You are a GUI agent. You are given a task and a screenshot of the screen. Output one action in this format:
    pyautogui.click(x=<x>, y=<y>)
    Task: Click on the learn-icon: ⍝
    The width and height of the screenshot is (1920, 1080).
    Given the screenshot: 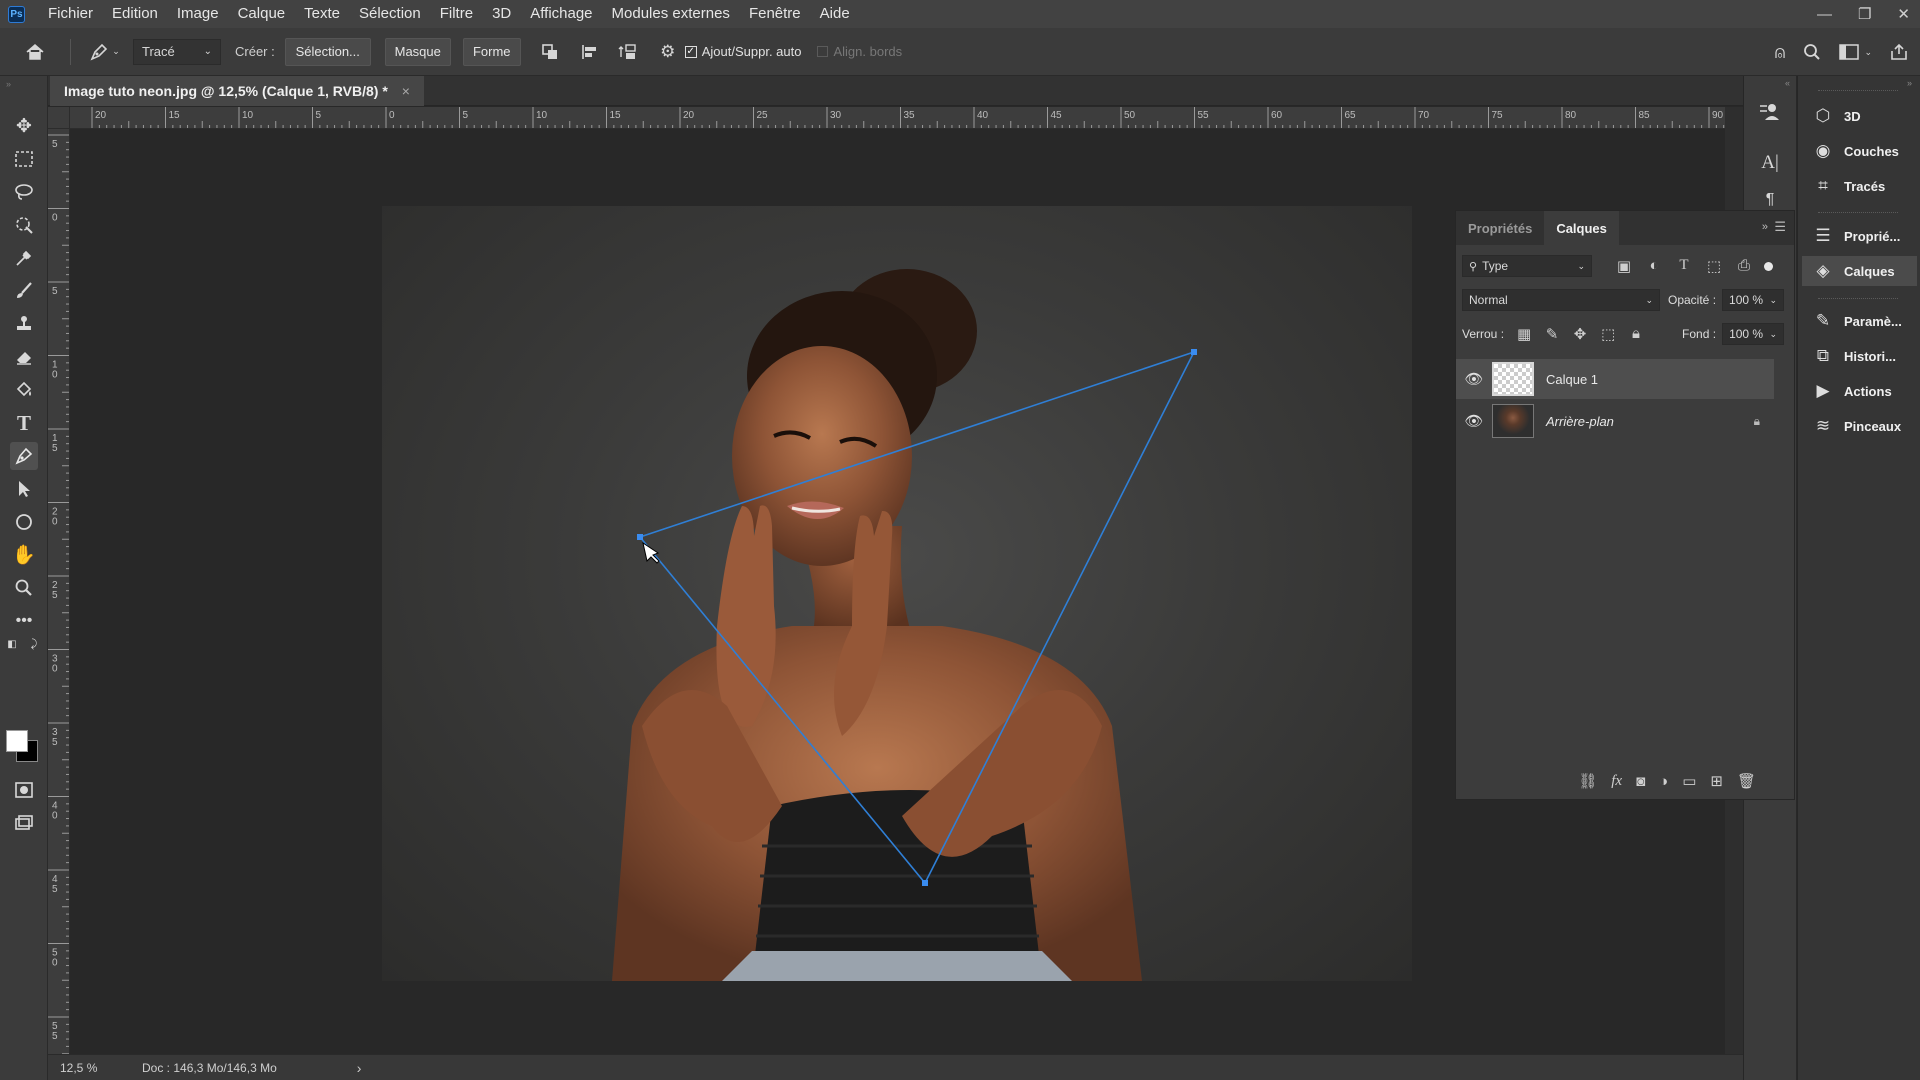 What is the action you would take?
    pyautogui.click(x=1780, y=52)
    